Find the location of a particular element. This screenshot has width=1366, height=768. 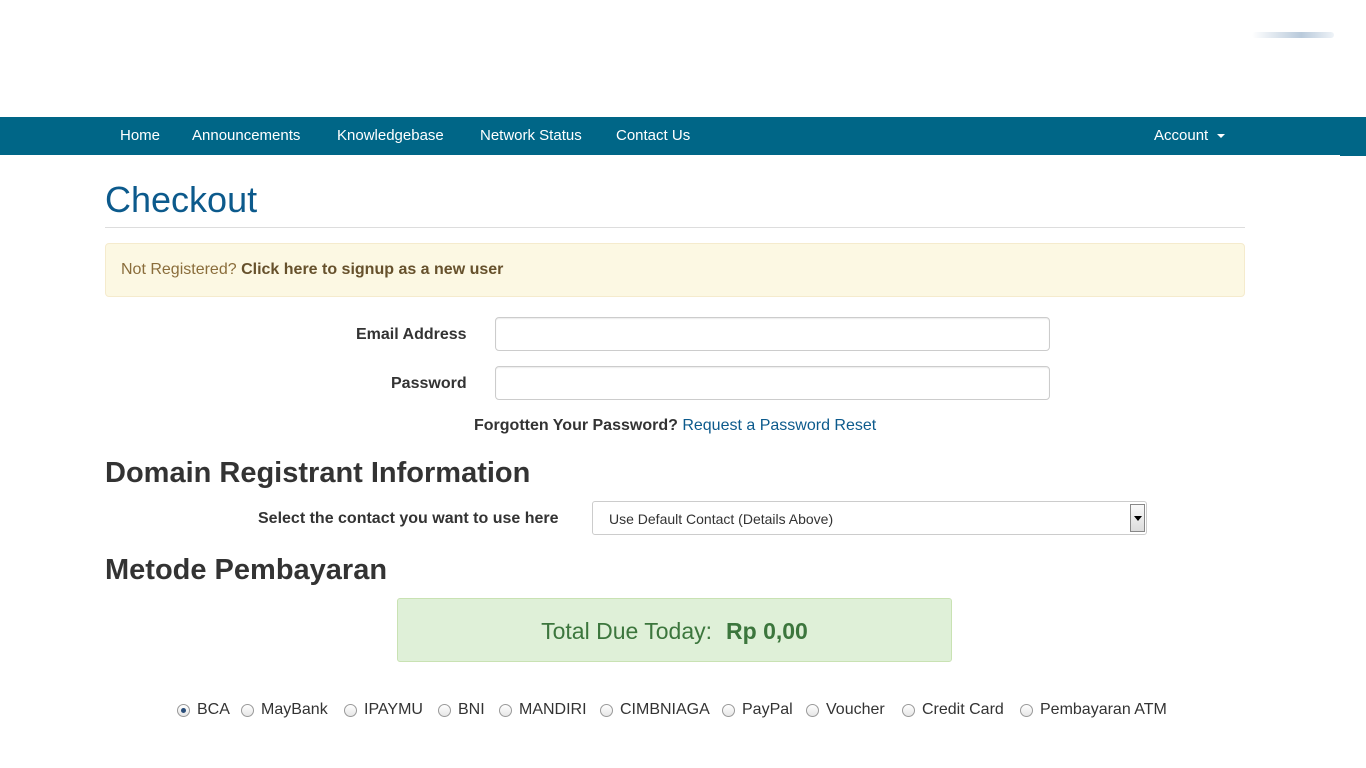

nav-account-dropdown: Account is located at coordinates (1190, 136).